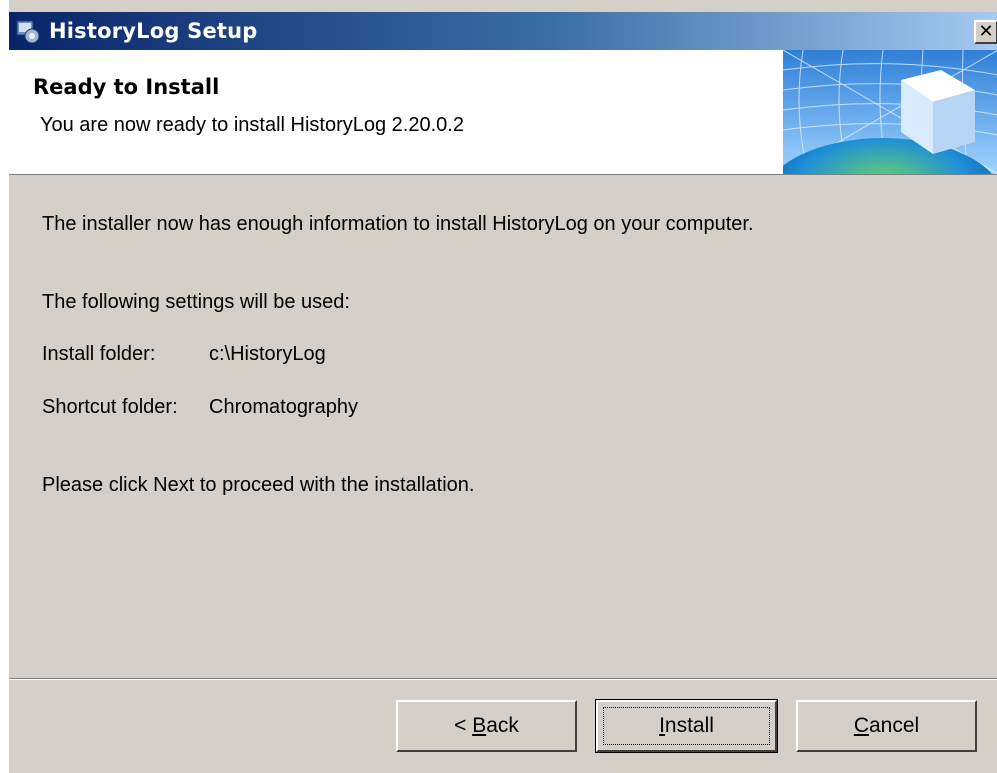 The width and height of the screenshot is (997, 773). I want to click on settings-heading: The following settings will be used:, so click(196, 302).